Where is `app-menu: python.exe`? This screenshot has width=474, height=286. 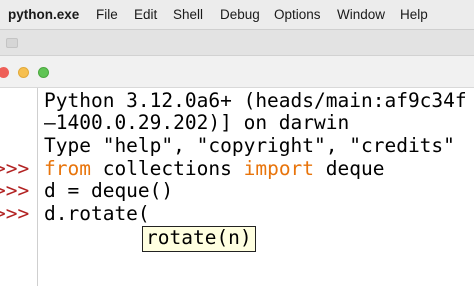
app-menu: python.exe is located at coordinates (43, 15).